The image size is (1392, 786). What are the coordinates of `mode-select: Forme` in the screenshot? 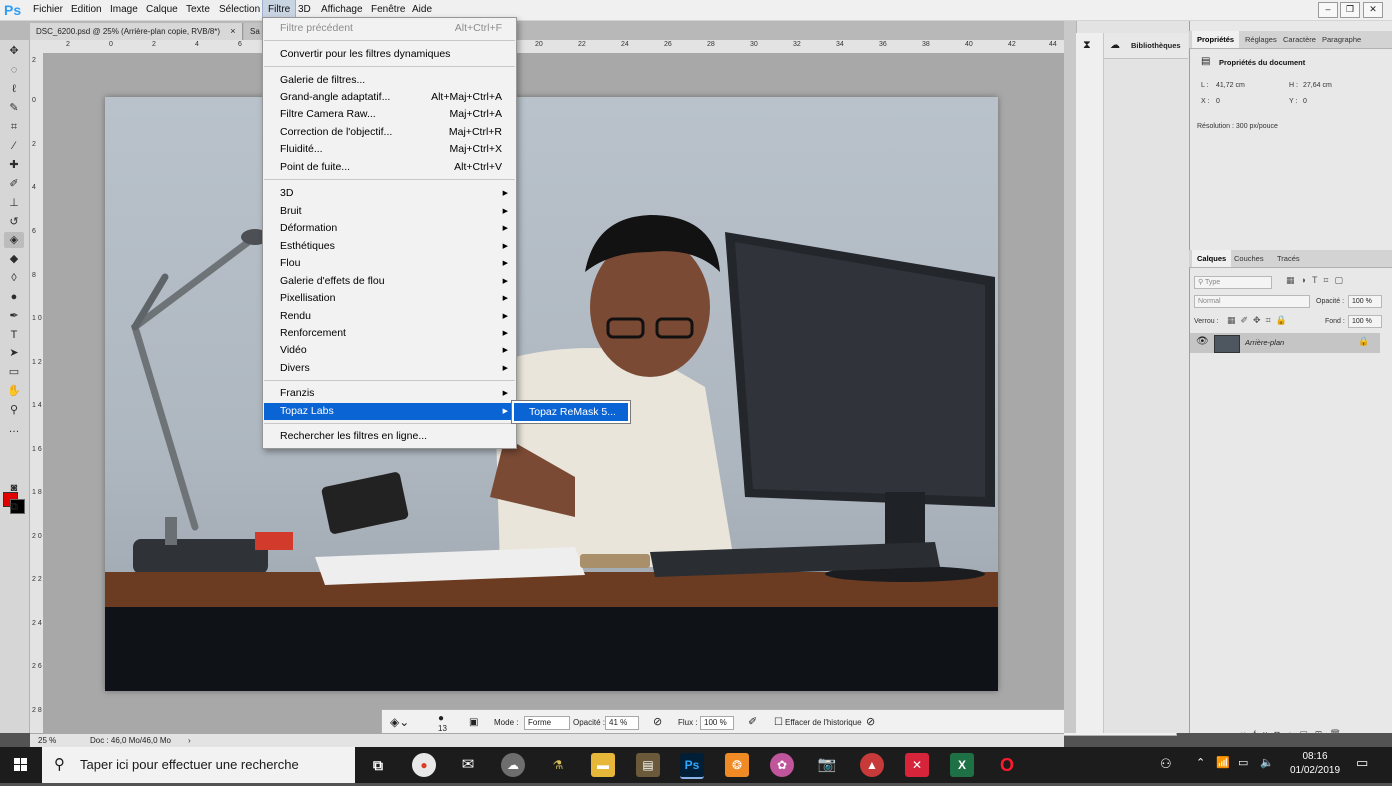 It's located at (547, 723).